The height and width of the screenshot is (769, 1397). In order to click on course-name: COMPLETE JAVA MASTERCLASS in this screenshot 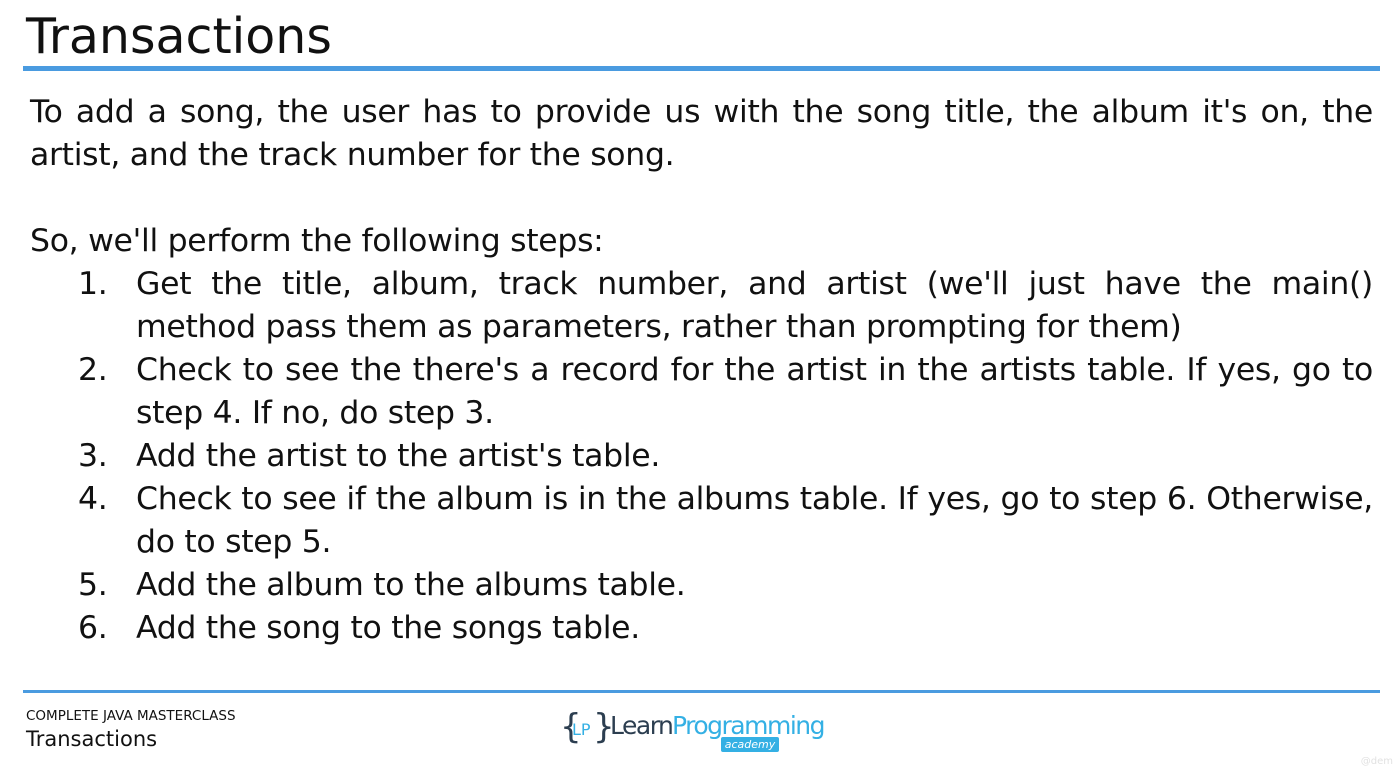, I will do `click(131, 716)`.